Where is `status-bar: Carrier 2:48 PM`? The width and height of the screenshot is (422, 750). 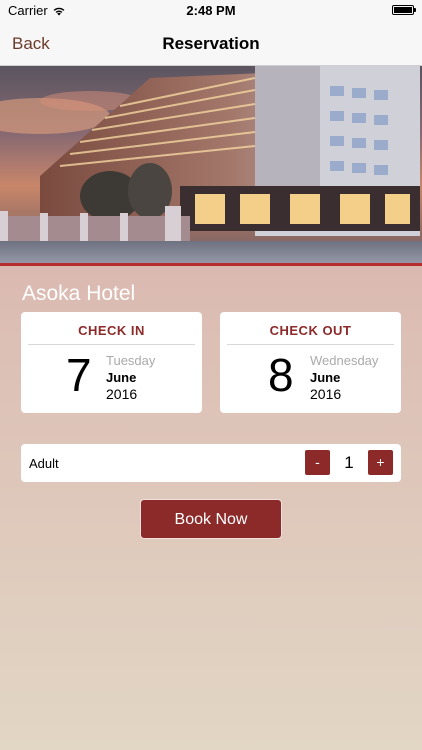
status-bar: Carrier 2:48 PM is located at coordinates (211, 11).